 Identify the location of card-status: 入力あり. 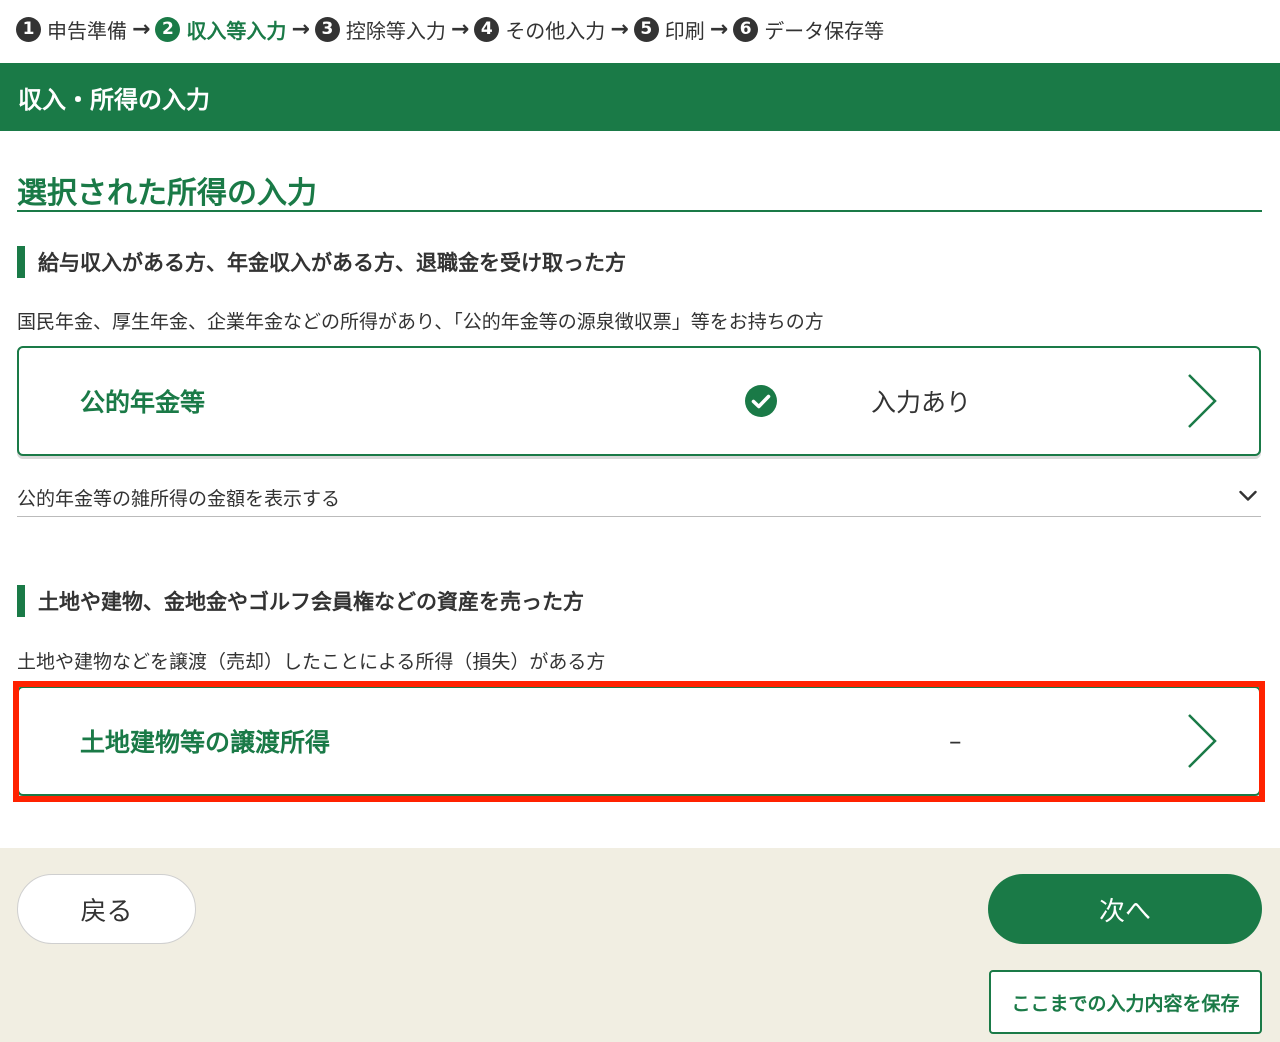
(921, 402).